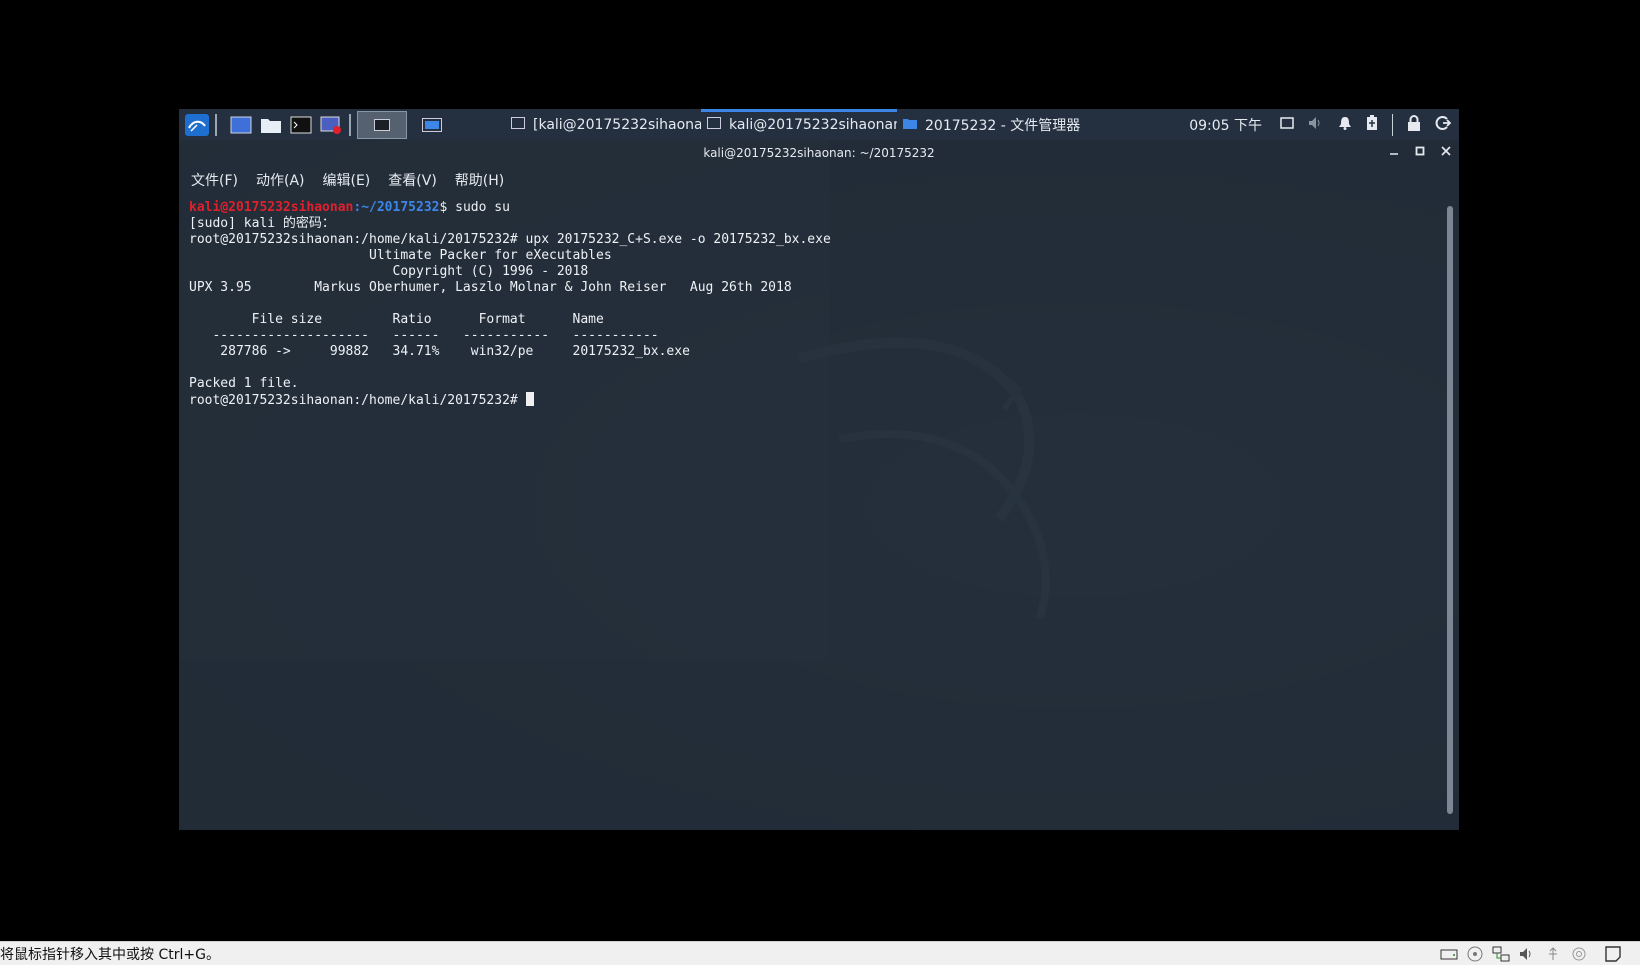 The width and height of the screenshot is (1640, 965). I want to click on close-button, so click(1446, 151).